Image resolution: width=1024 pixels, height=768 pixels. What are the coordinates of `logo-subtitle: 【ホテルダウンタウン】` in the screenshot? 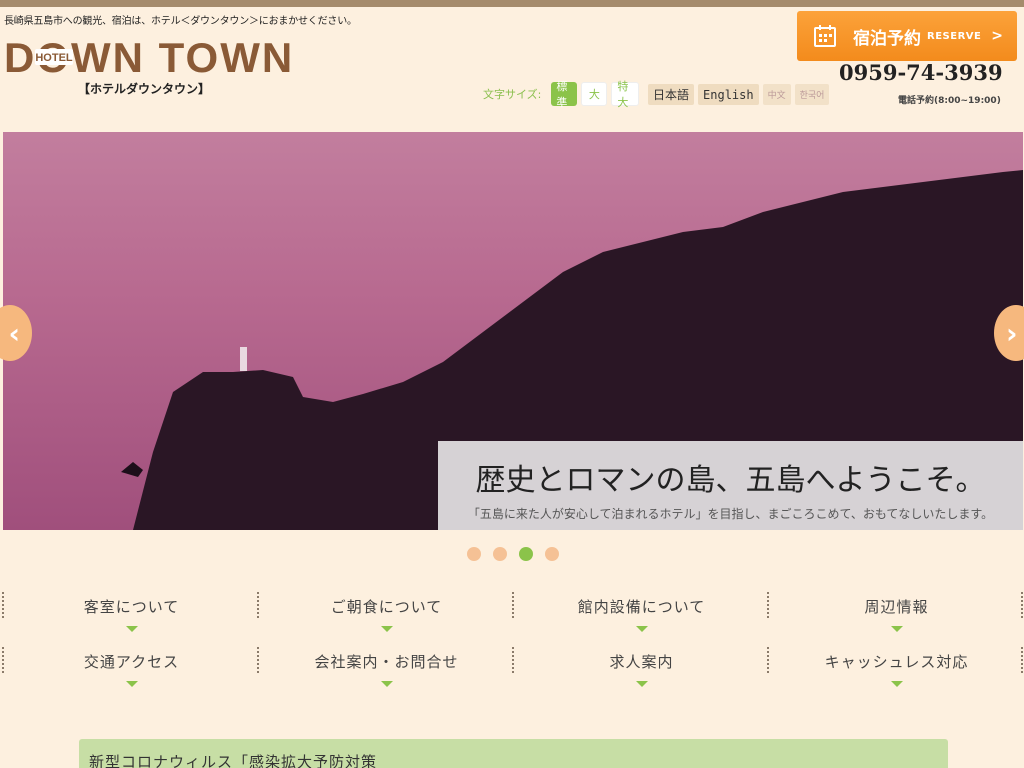 It's located at (144, 89).